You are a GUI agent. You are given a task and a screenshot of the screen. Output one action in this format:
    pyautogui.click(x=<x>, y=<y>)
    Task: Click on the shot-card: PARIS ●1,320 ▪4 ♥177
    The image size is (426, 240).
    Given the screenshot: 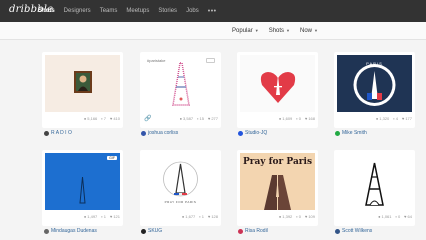 What is the action you would take?
    pyautogui.click(x=374, y=90)
    